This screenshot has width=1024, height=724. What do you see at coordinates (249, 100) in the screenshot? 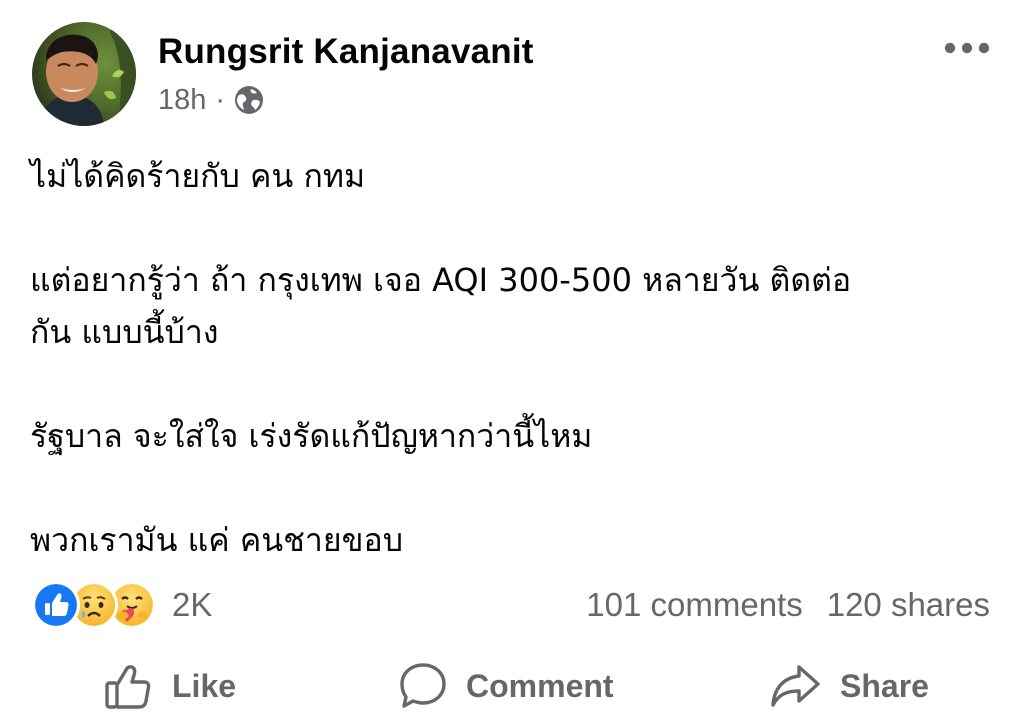
I see `globe-icon` at bounding box center [249, 100].